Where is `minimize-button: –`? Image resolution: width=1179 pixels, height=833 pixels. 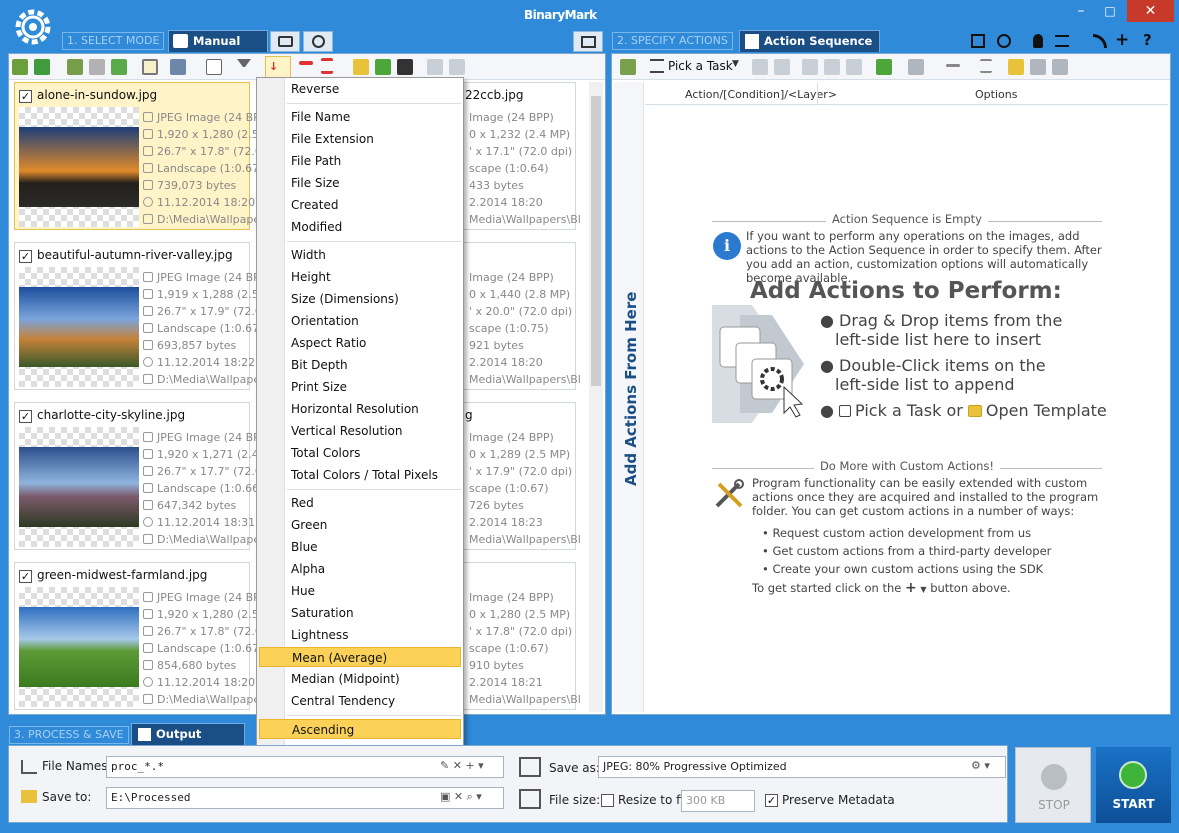 minimize-button: – is located at coordinates (1081, 11).